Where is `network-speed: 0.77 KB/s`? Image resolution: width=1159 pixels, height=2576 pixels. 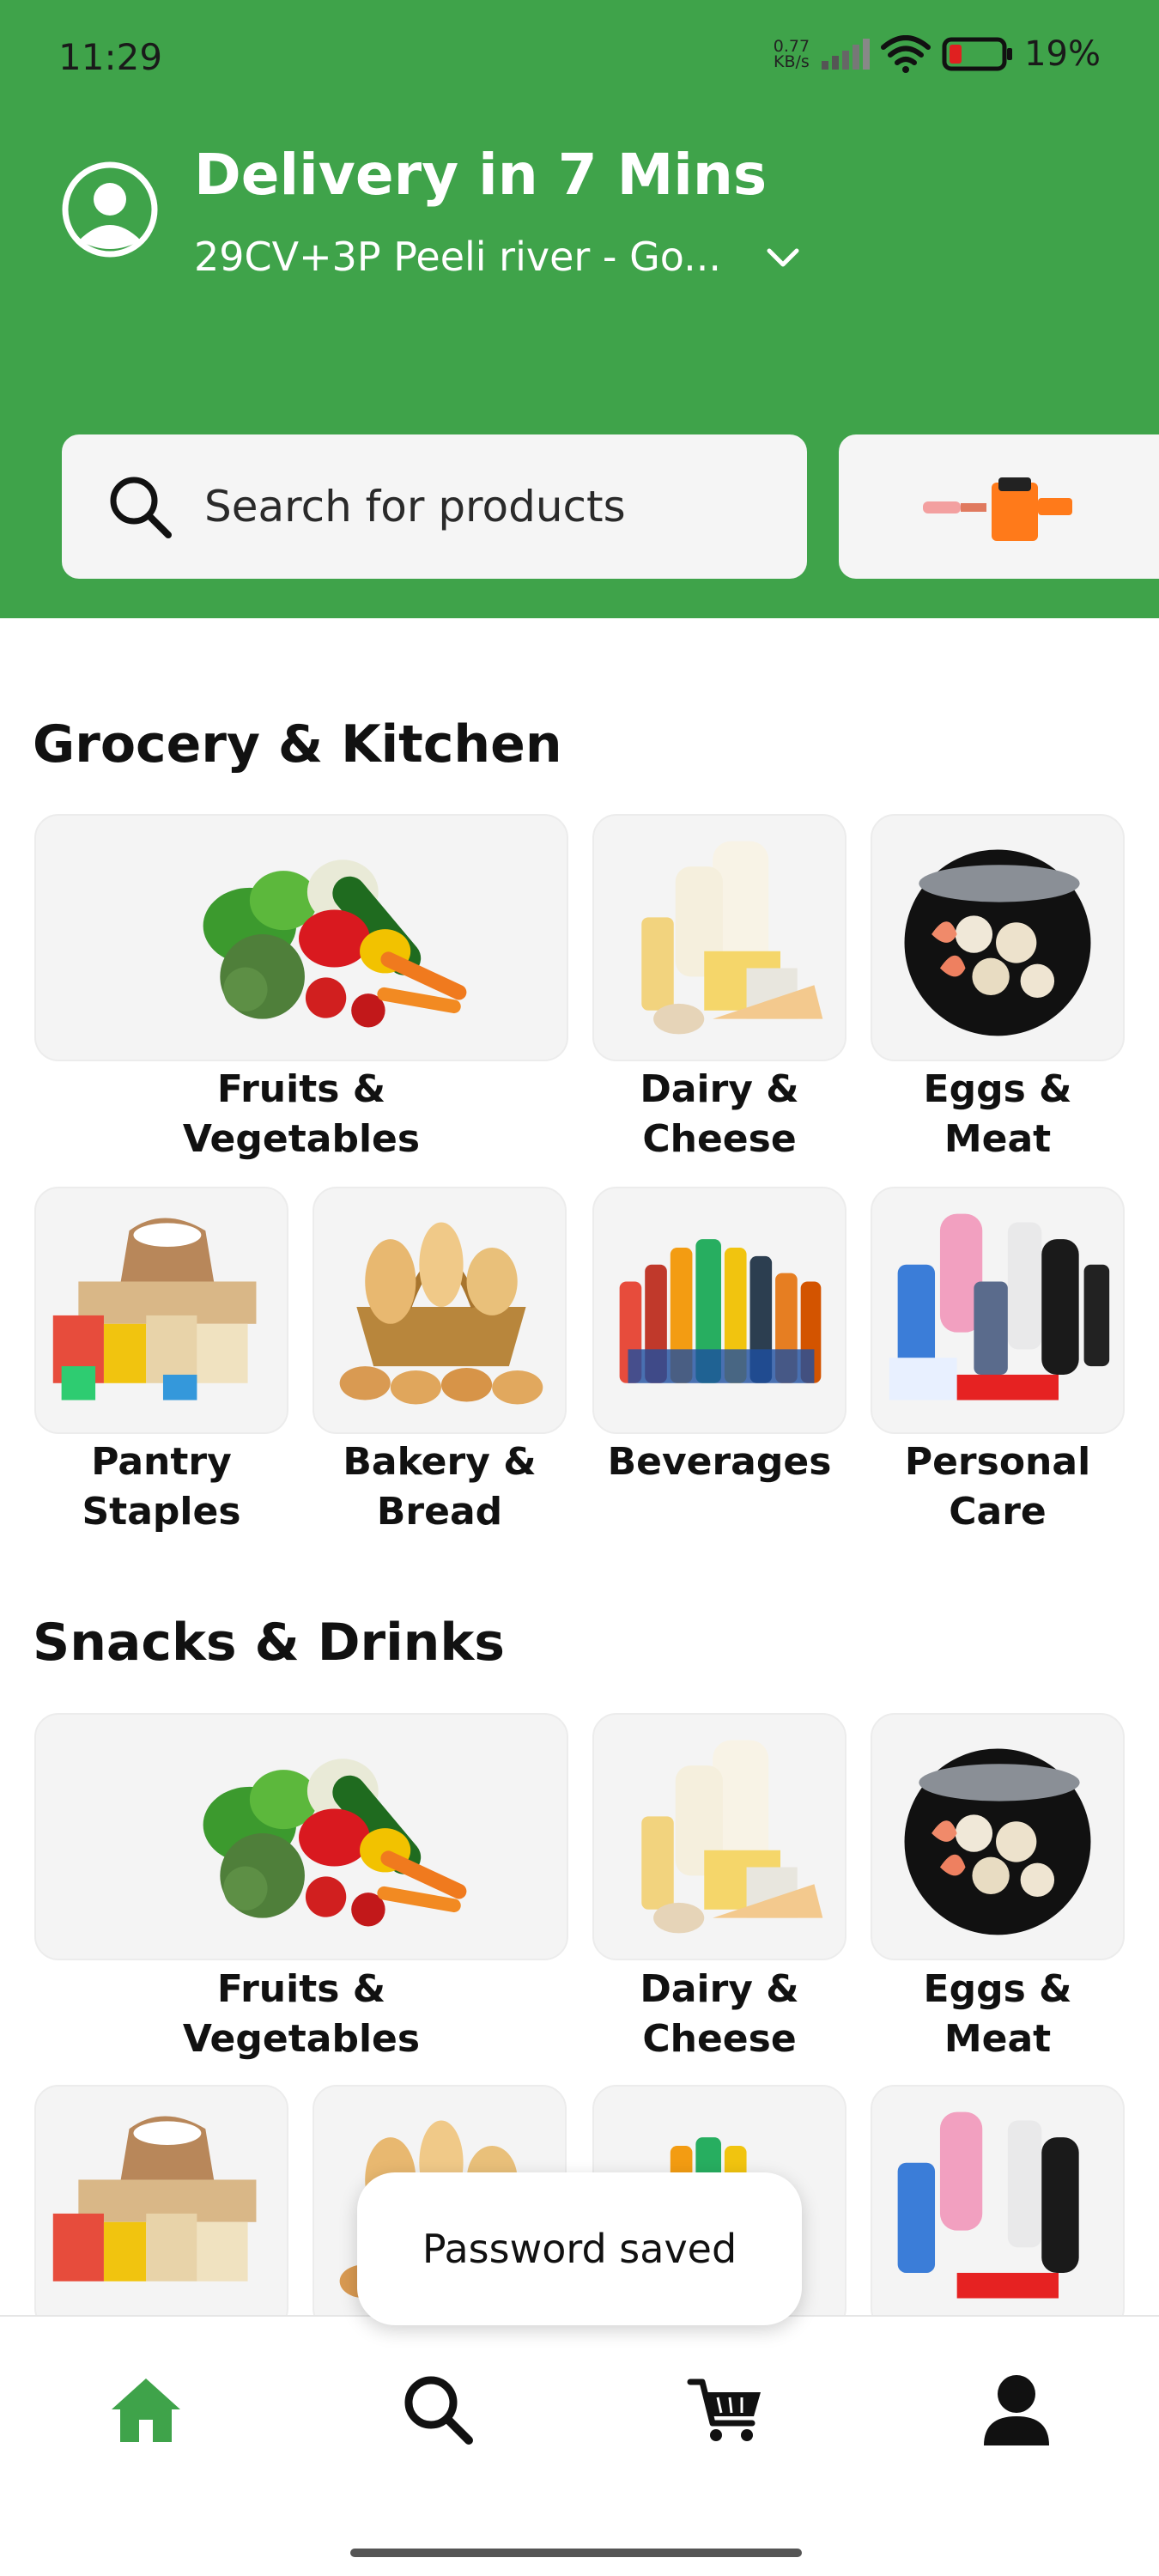
network-speed: 0.77 KB/s is located at coordinates (792, 54).